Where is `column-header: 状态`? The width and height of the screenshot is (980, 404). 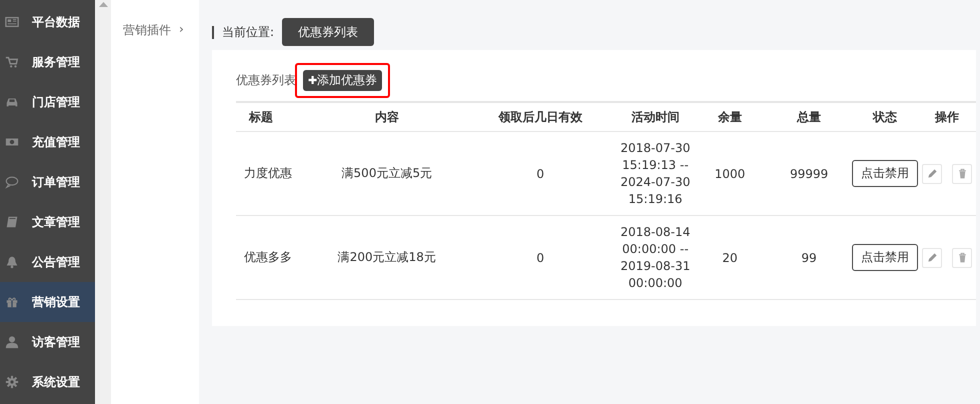
column-header: 状态 is located at coordinates (885, 117).